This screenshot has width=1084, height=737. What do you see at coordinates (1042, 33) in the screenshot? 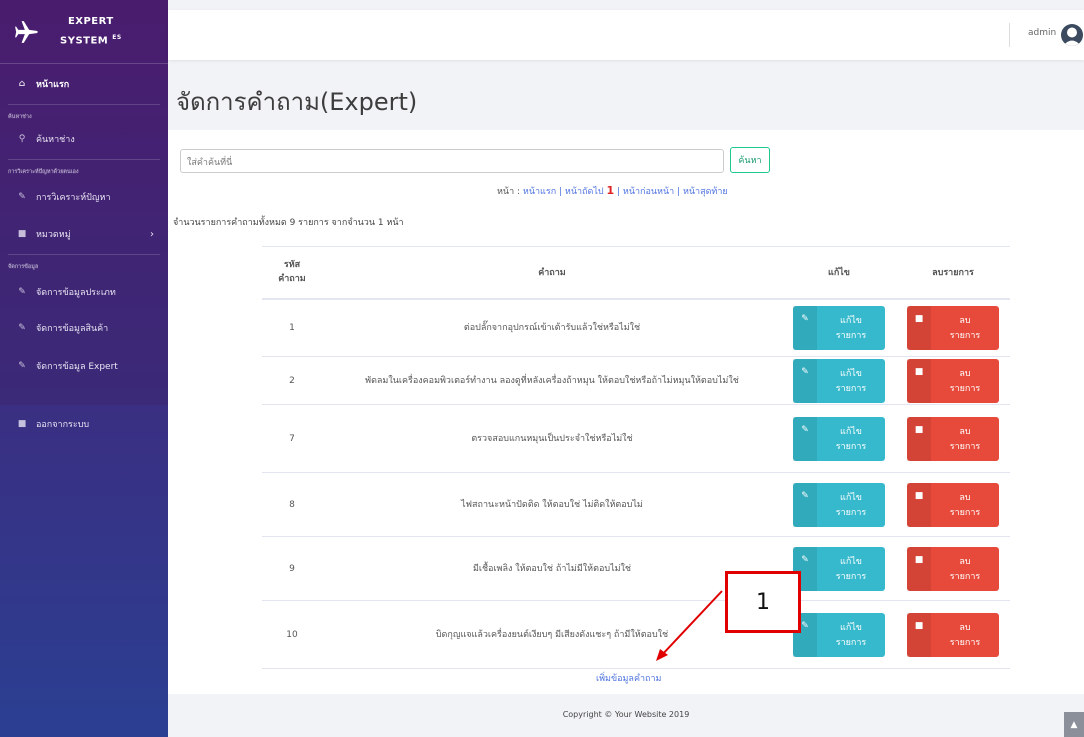
I see `user-name: admin` at bounding box center [1042, 33].